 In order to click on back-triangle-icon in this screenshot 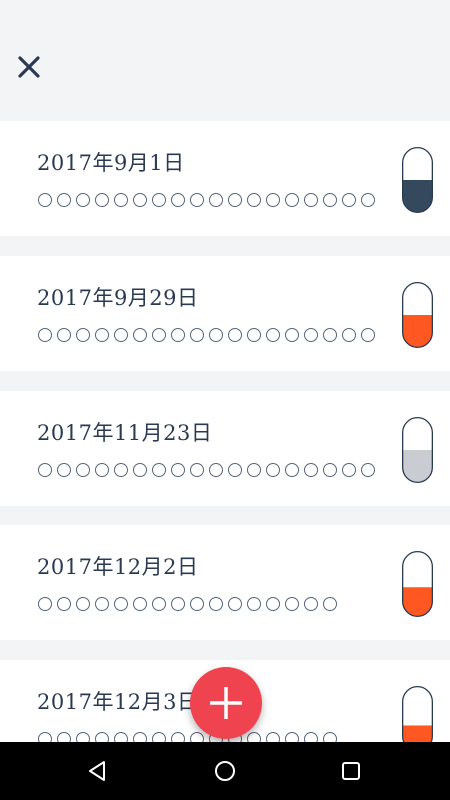, I will do `click(97, 771)`.